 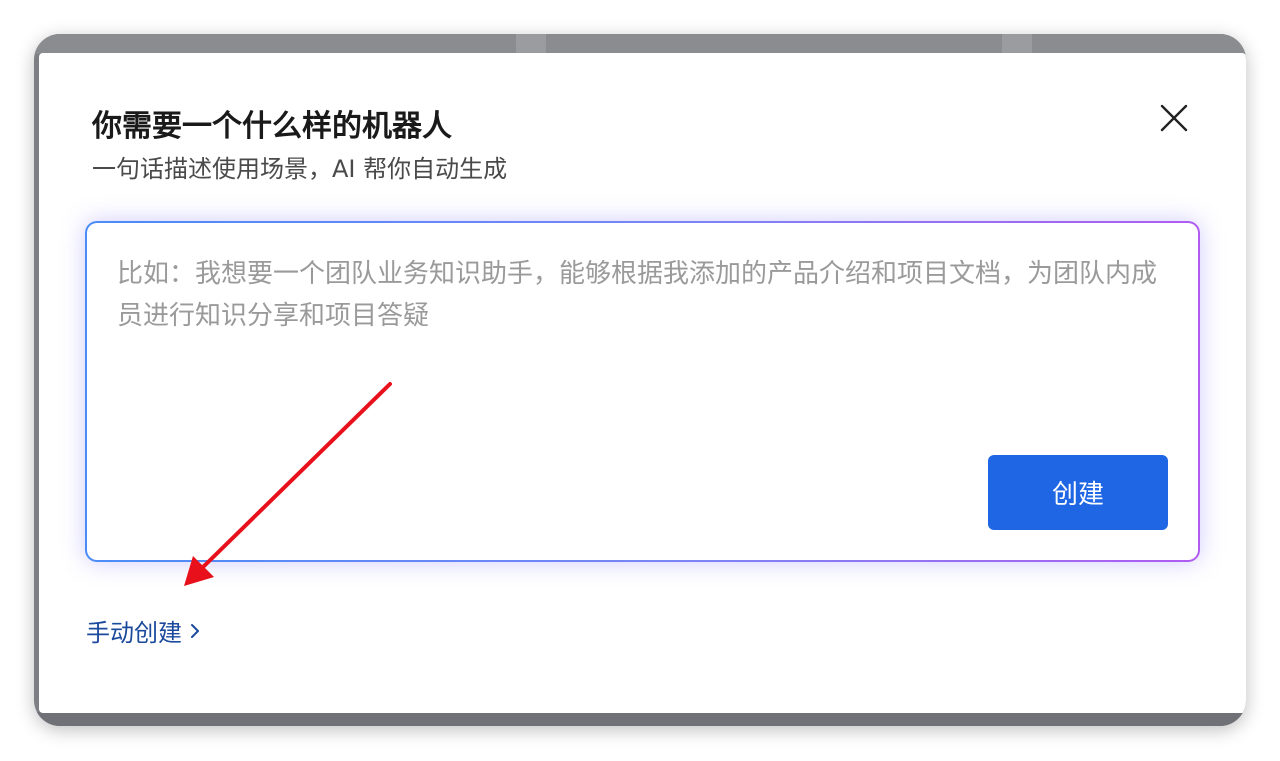 What do you see at coordinates (640, 719) in the screenshot?
I see `backdrop-bottom` at bounding box center [640, 719].